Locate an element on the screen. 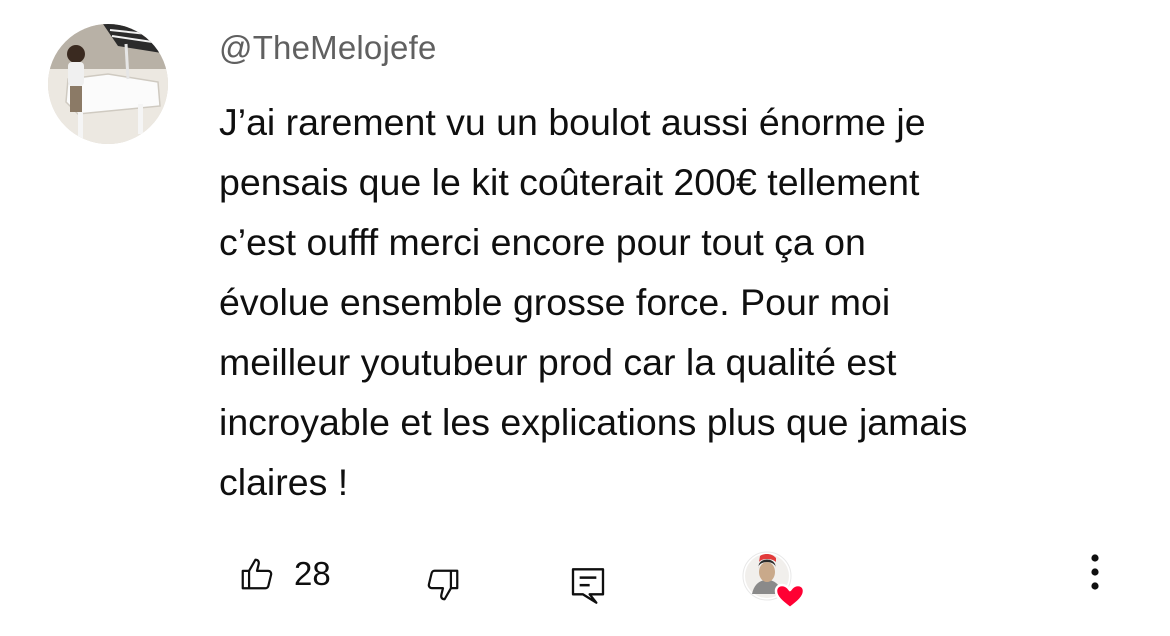  author-avatar is located at coordinates (108, 84).